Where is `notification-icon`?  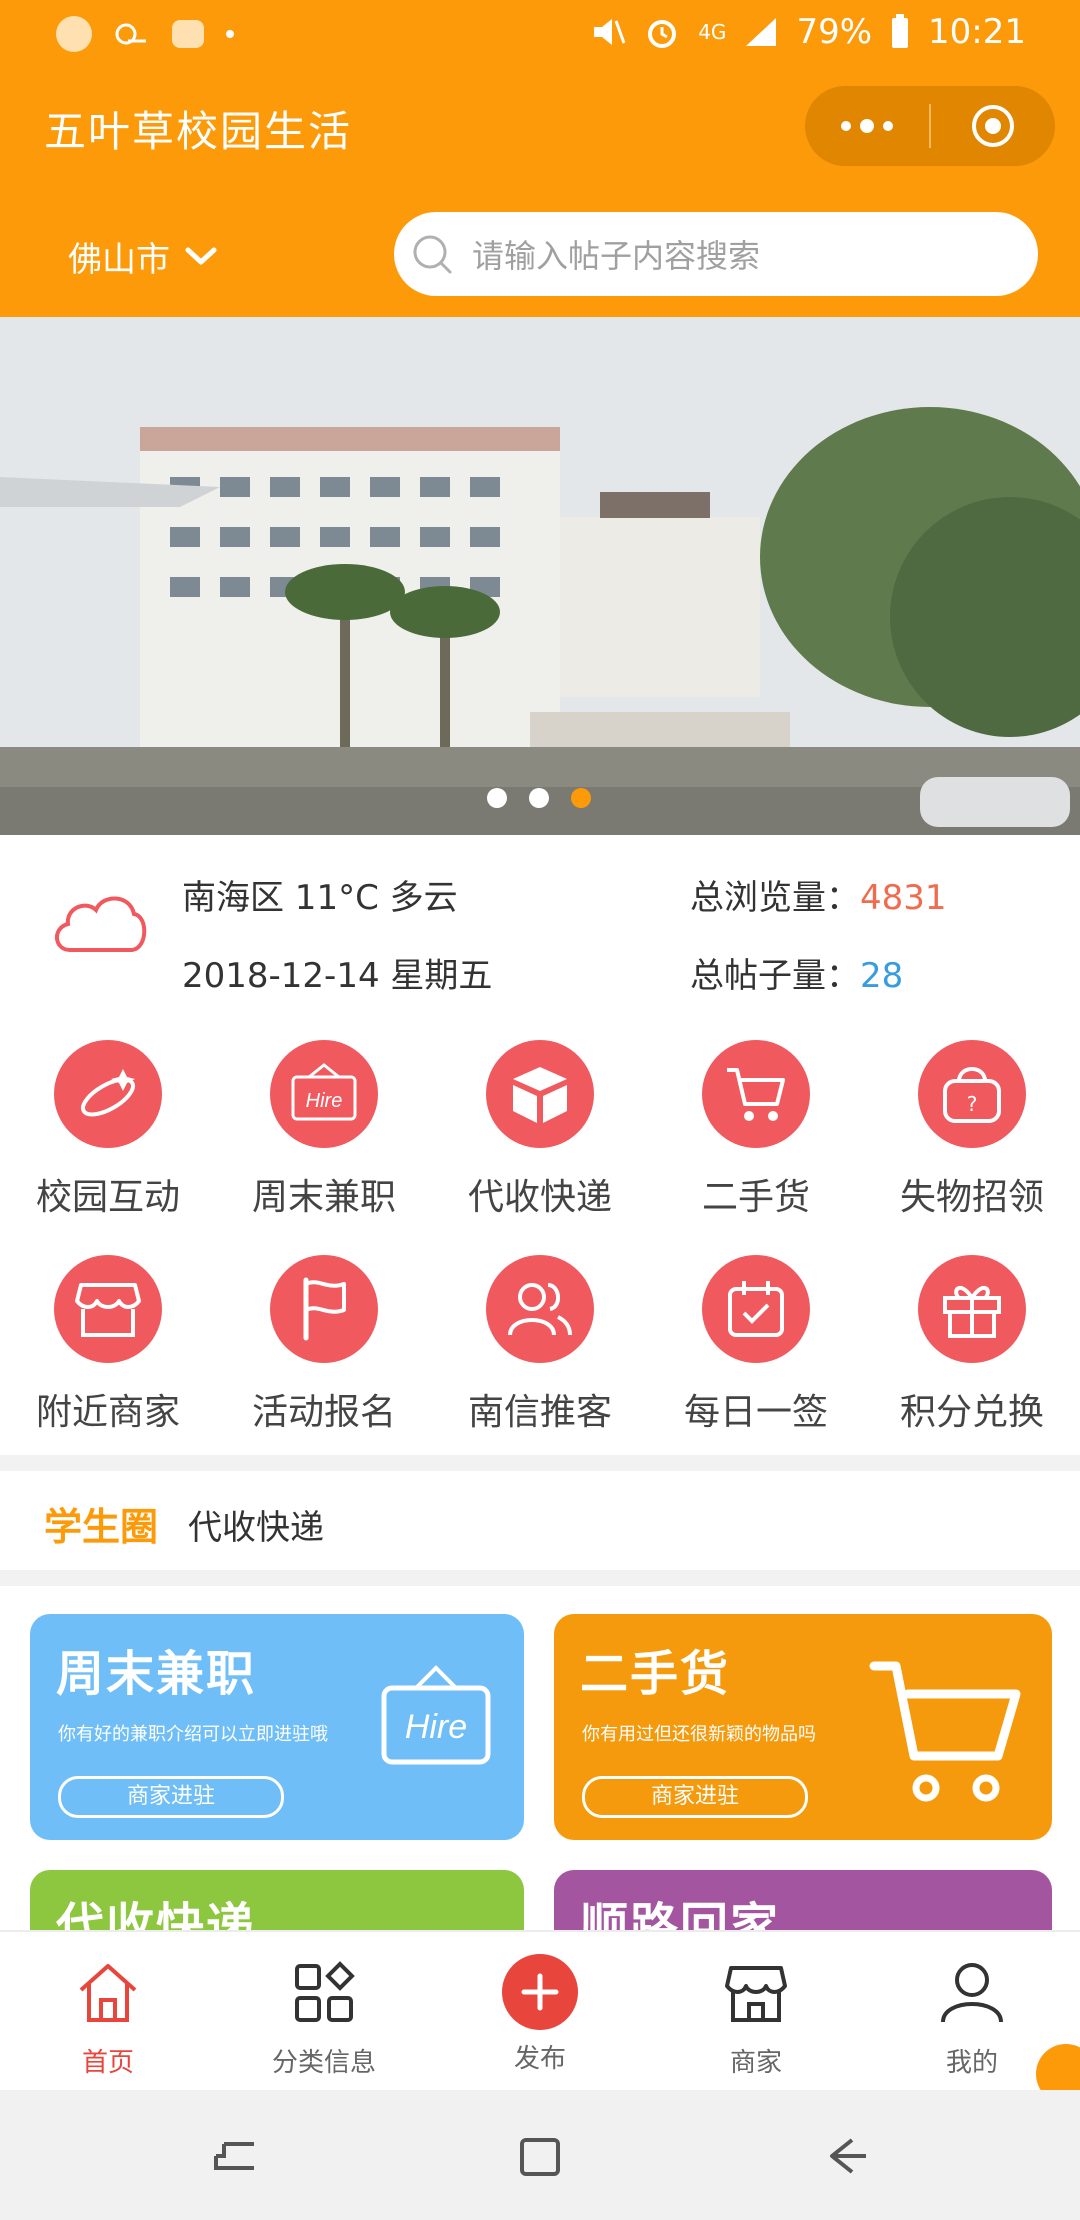
notification-icon is located at coordinates (74, 34).